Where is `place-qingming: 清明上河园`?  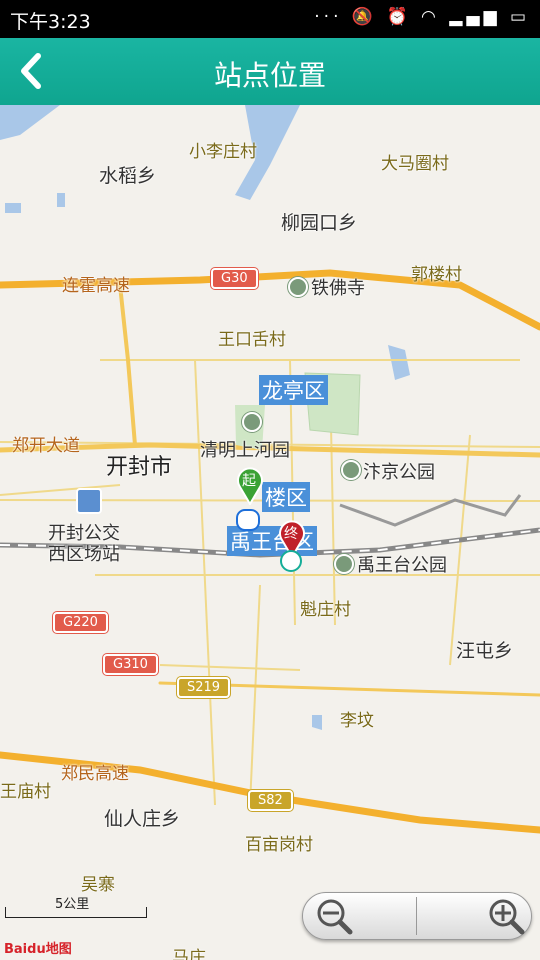 place-qingming: 清明上河园 is located at coordinates (245, 450).